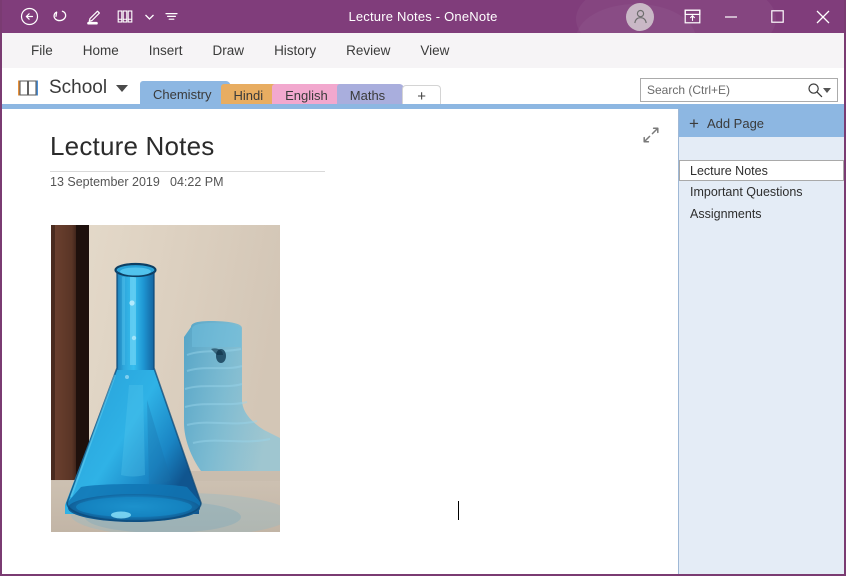 Image resolution: width=846 pixels, height=576 pixels. What do you see at coordinates (182, 94) in the screenshot?
I see `section-tab-label: Chemistry` at bounding box center [182, 94].